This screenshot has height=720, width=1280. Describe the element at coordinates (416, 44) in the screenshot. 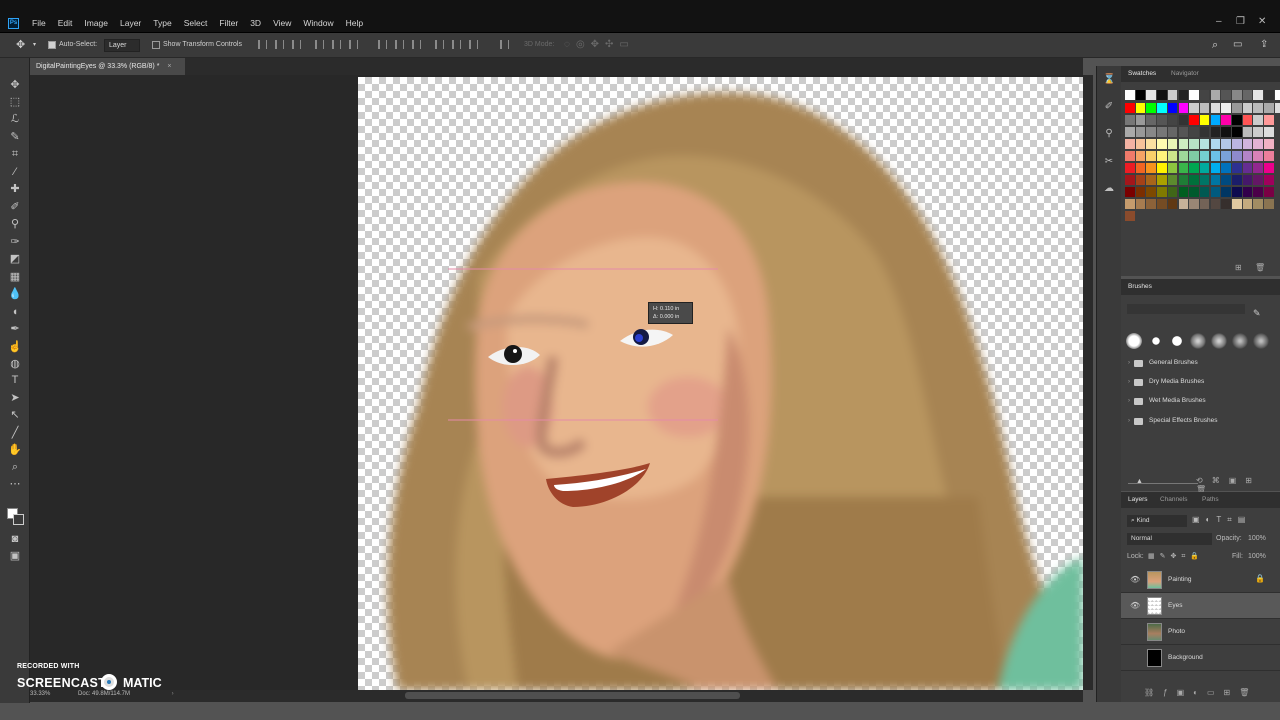

I see `distribute-bottom-icon` at that location.